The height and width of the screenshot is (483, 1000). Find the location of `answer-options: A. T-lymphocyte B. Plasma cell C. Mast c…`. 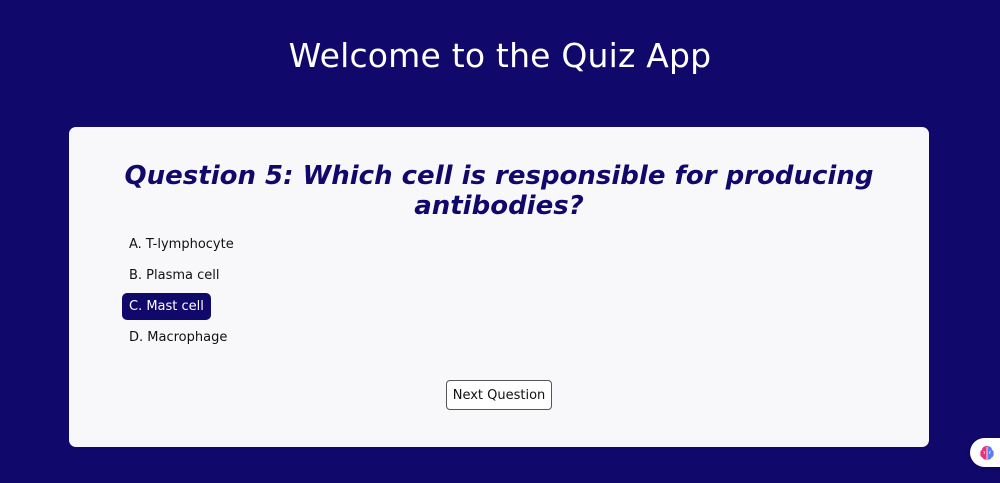

answer-options: A. T-lymphocyte B. Plasma cell C. Mast c… is located at coordinates (181, 293).